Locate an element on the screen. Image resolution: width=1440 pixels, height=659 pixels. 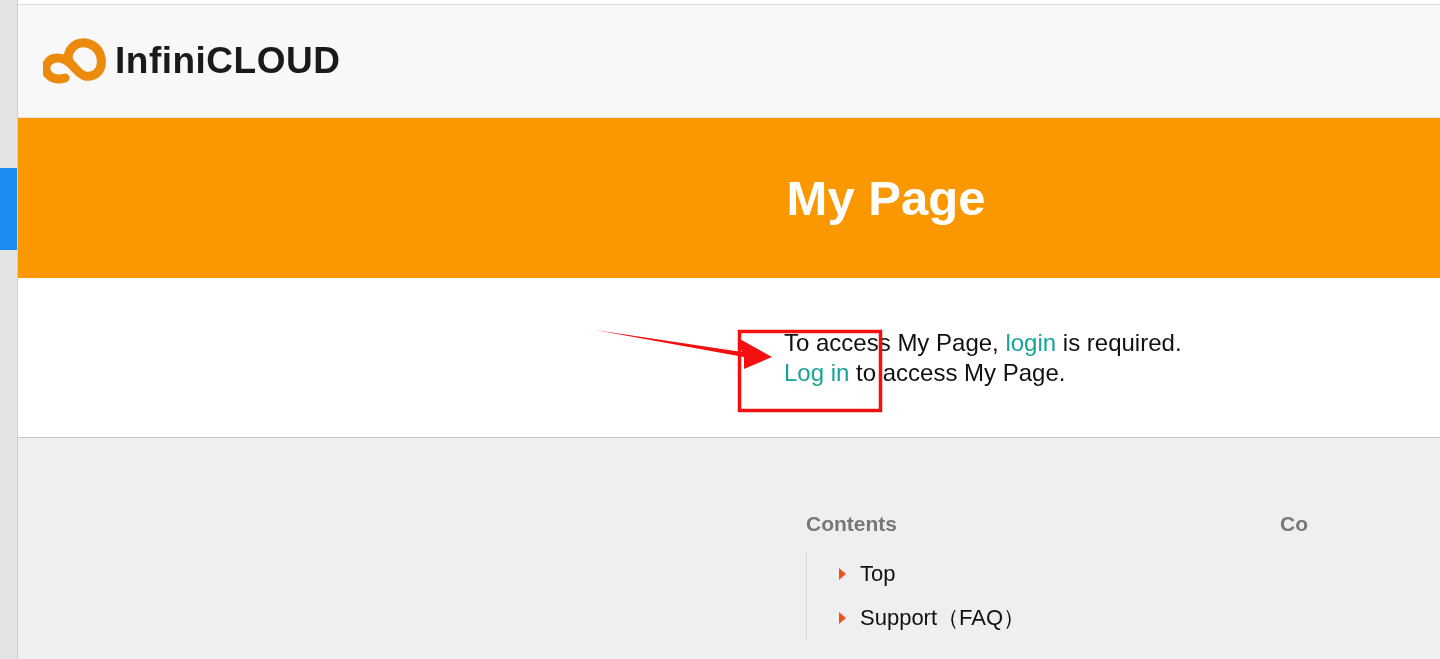
footer-heading: Co is located at coordinates (1294, 524).